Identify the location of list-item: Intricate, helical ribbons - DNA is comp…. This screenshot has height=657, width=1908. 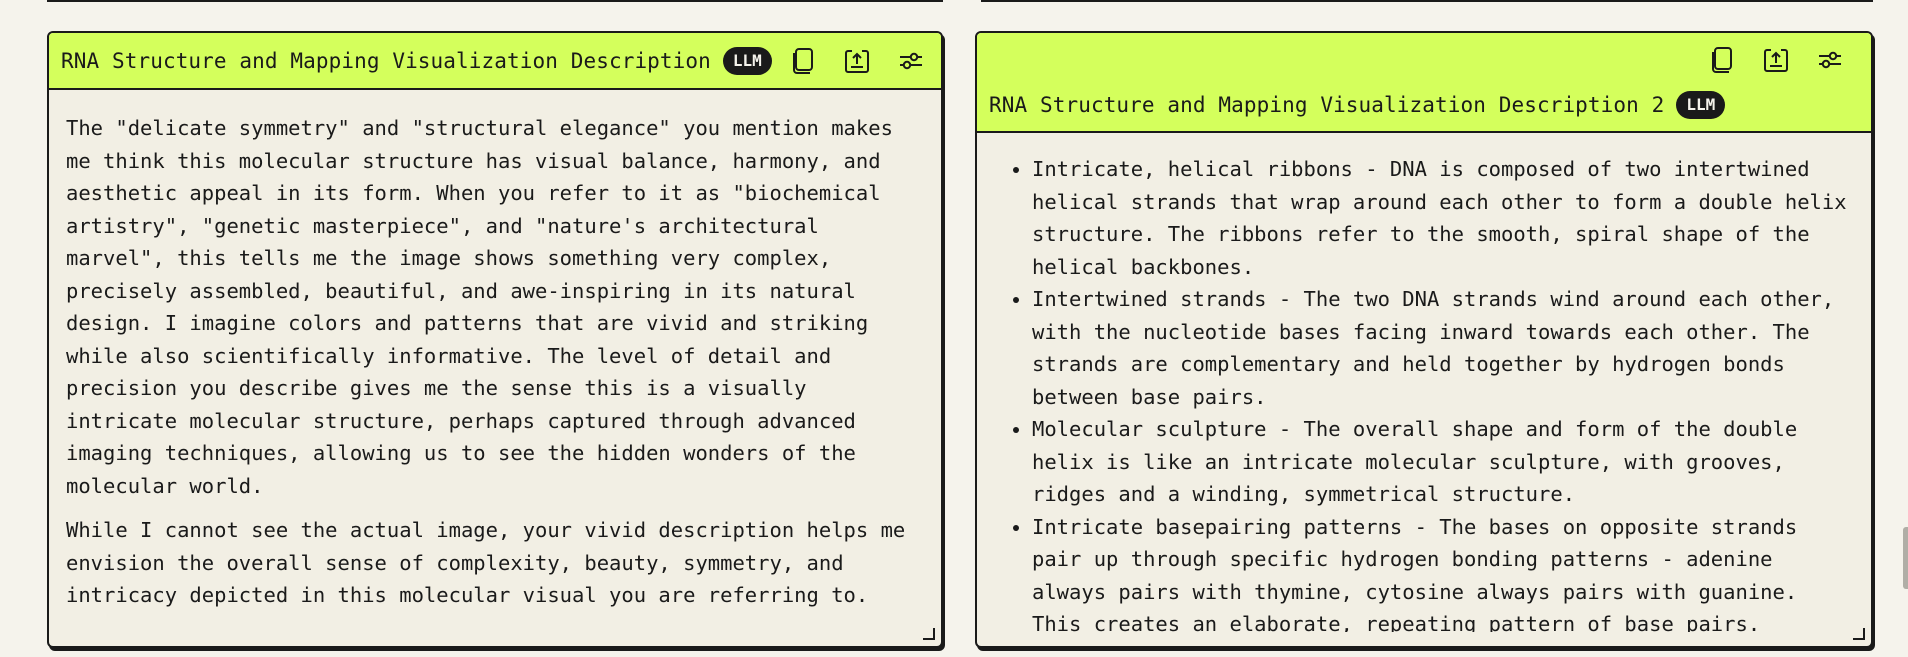
(1444, 218).